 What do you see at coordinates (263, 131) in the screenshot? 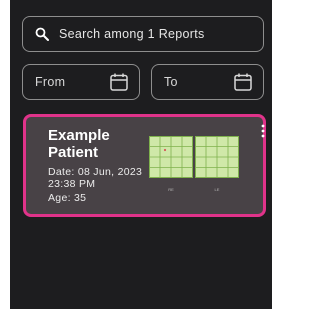
I see `more-options-icon` at bounding box center [263, 131].